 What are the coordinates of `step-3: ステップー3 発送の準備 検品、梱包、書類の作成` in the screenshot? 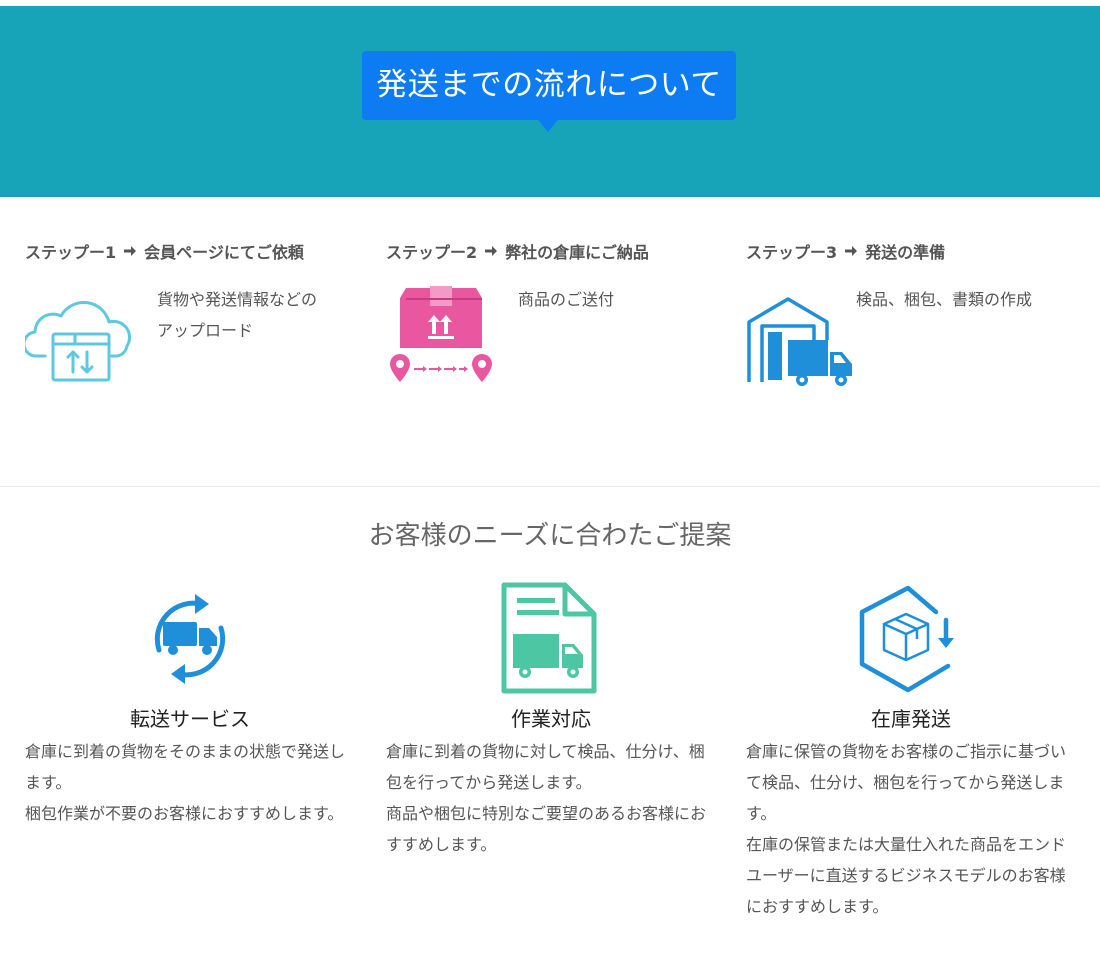 It's located at (916, 333).